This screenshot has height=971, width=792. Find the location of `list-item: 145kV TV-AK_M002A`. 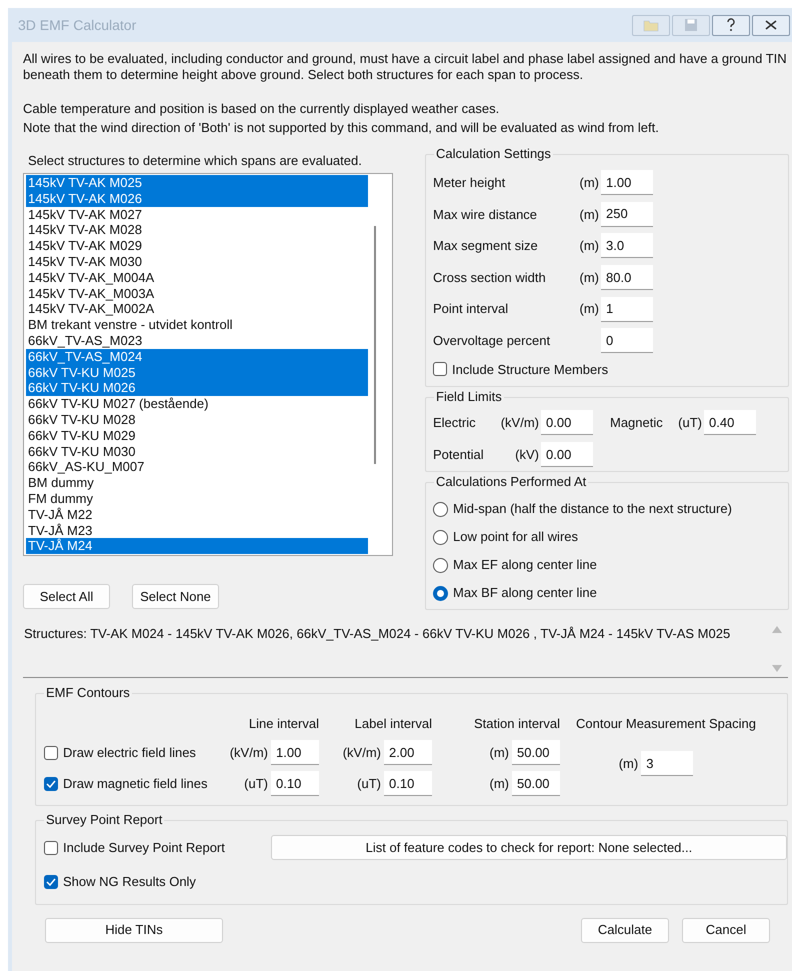

list-item: 145kV TV-AK_M002A is located at coordinates (197, 309).